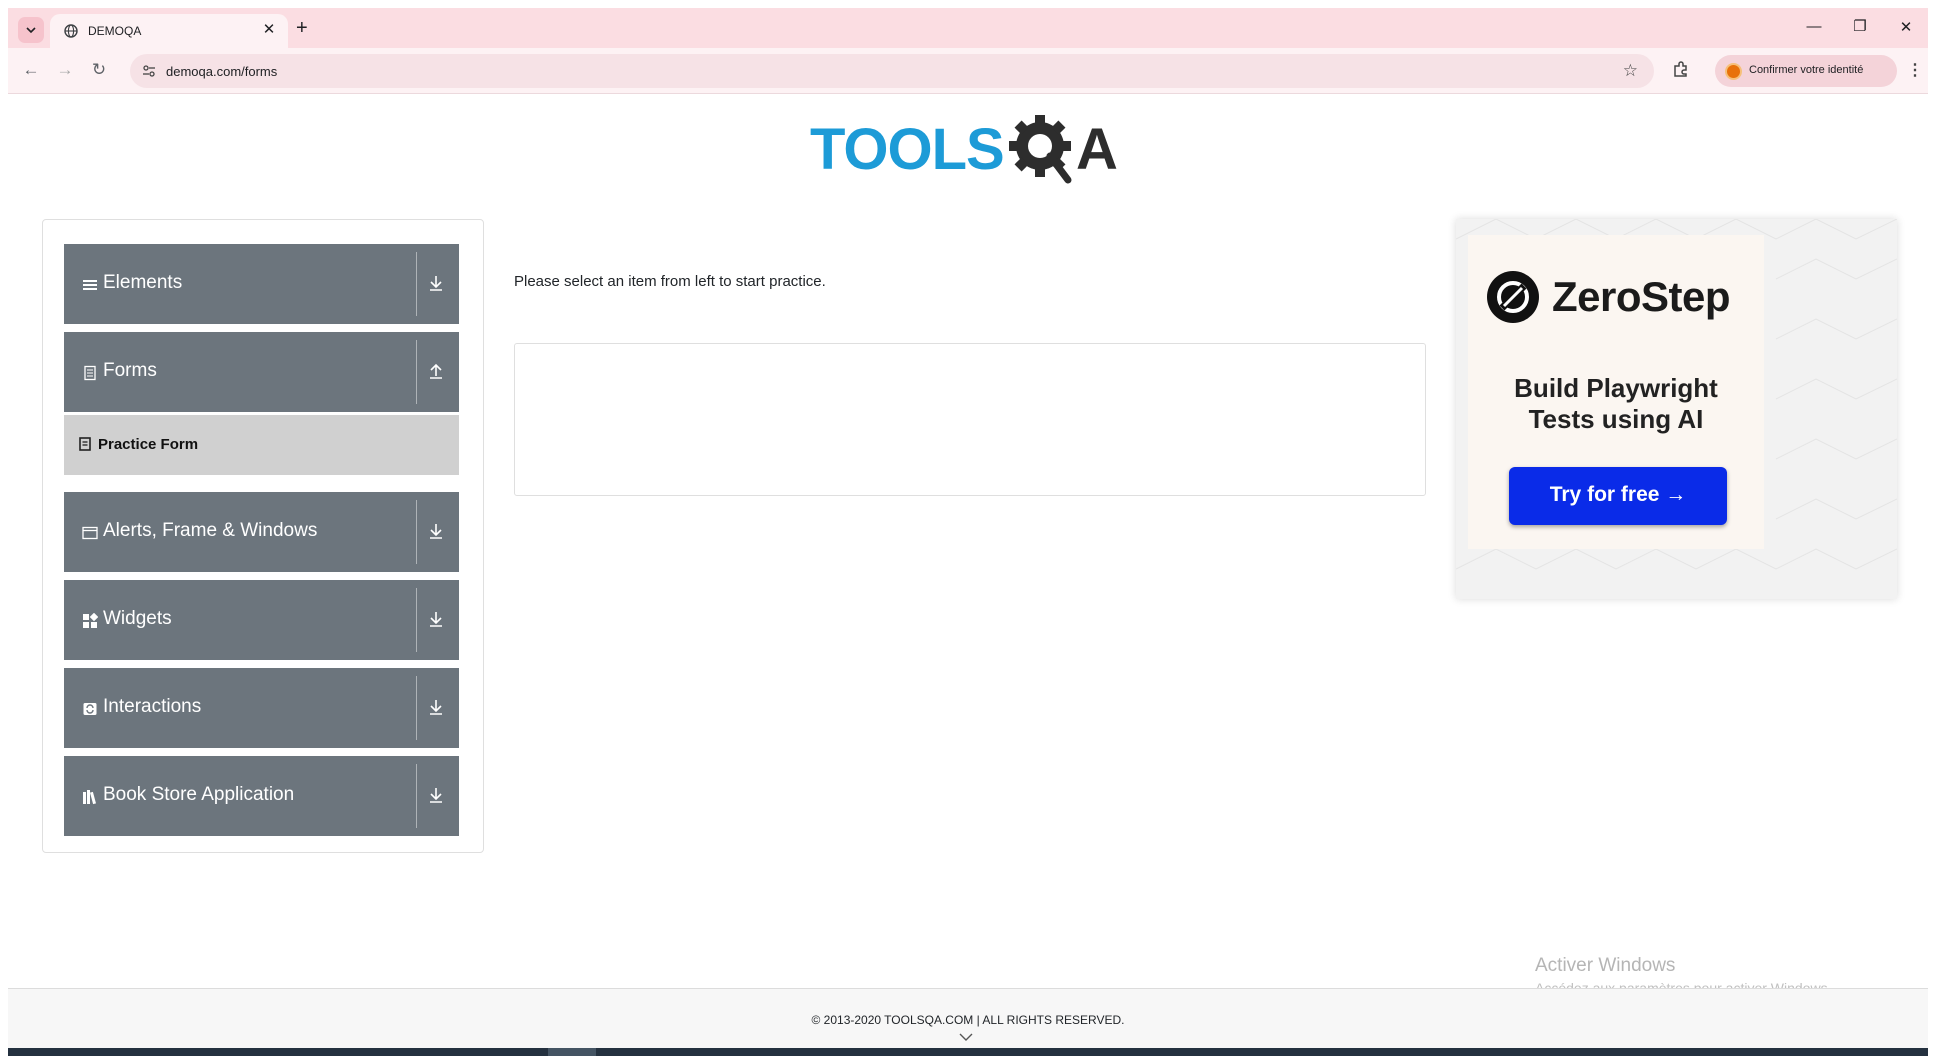 The width and height of the screenshot is (1936, 1056). I want to click on svg-text: TOOLS, so click(907, 149).